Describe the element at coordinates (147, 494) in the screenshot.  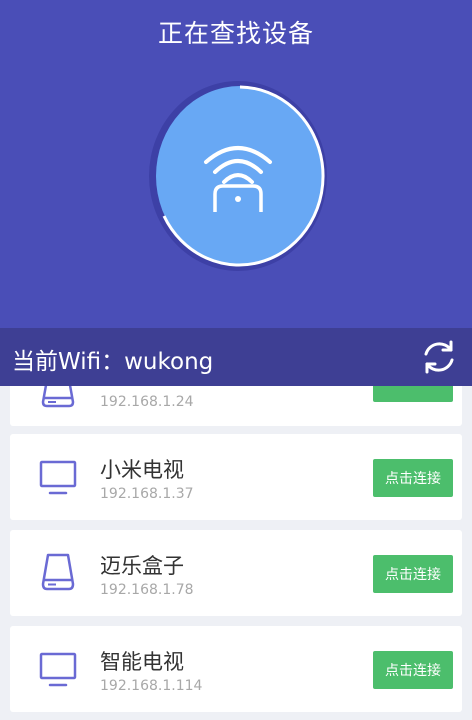
I see `device-ip: 192.168.1.37` at that location.